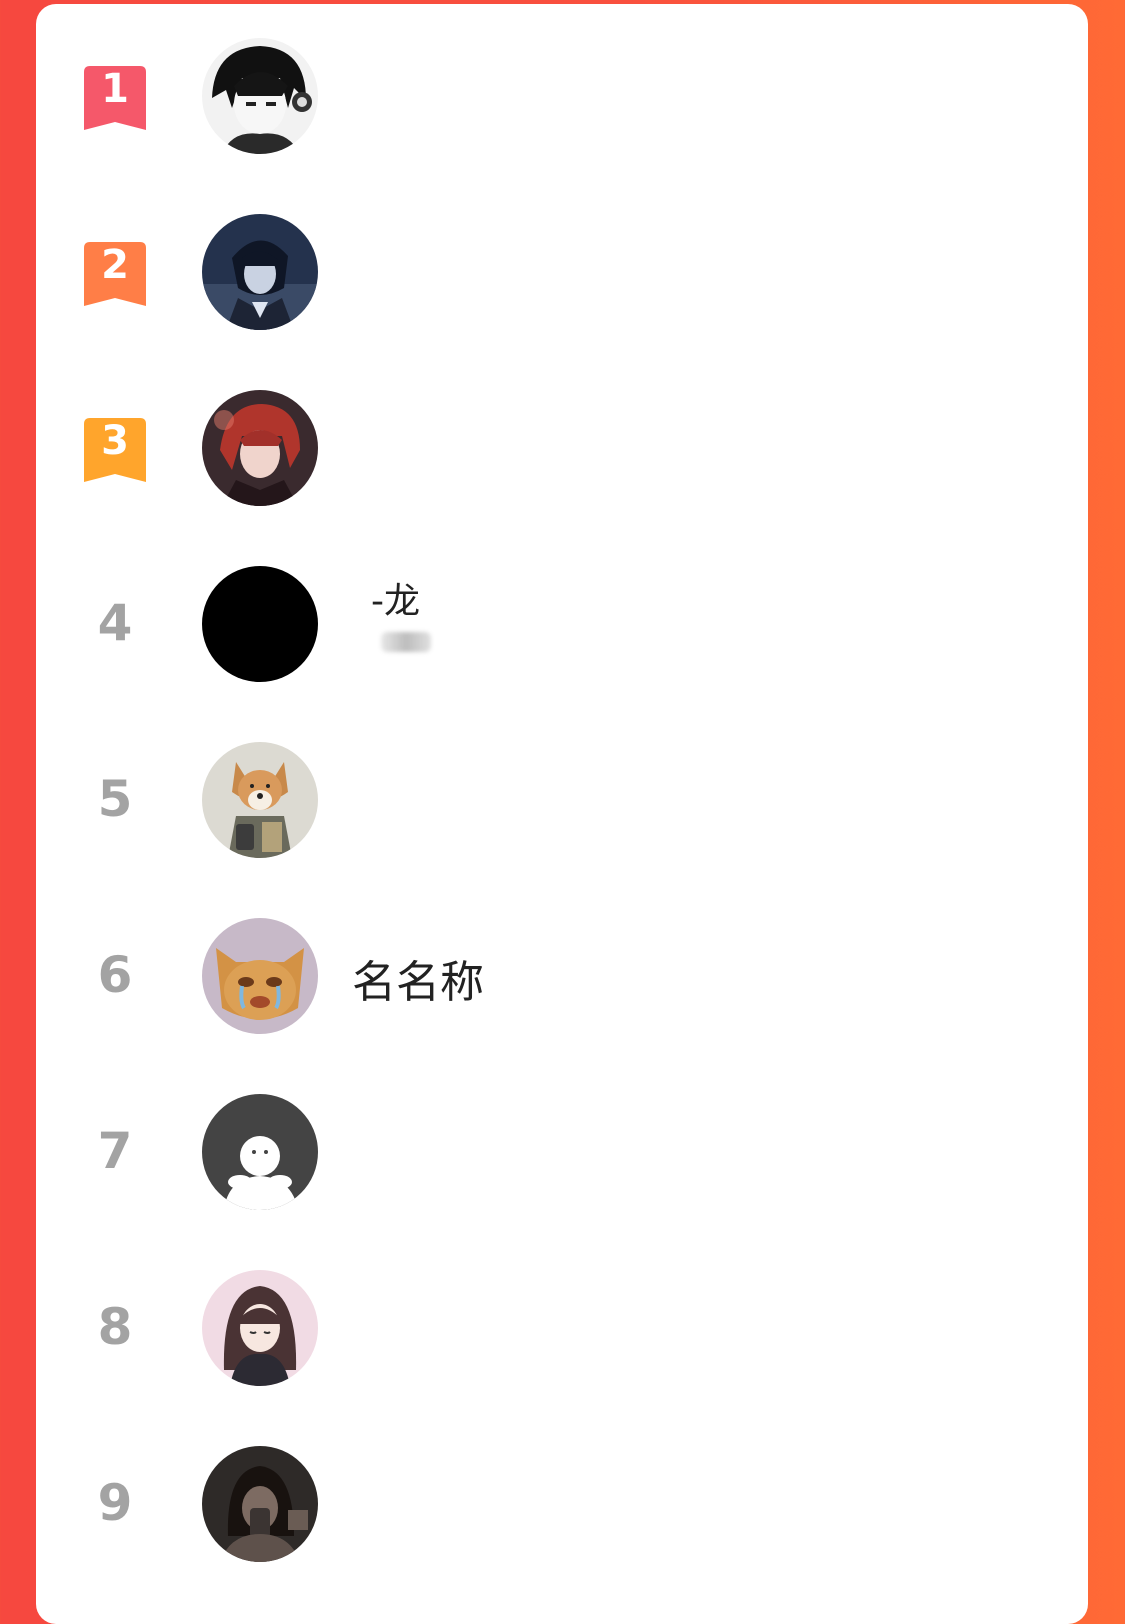  What do you see at coordinates (115, 89) in the screenshot?
I see `rank-number: 1` at bounding box center [115, 89].